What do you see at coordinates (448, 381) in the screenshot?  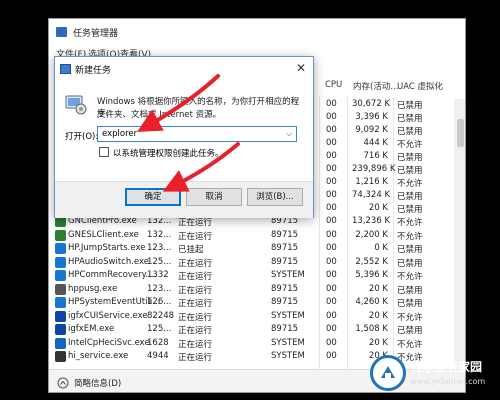 I see `watermark-url: www.yidaimei.com` at bounding box center [448, 381].